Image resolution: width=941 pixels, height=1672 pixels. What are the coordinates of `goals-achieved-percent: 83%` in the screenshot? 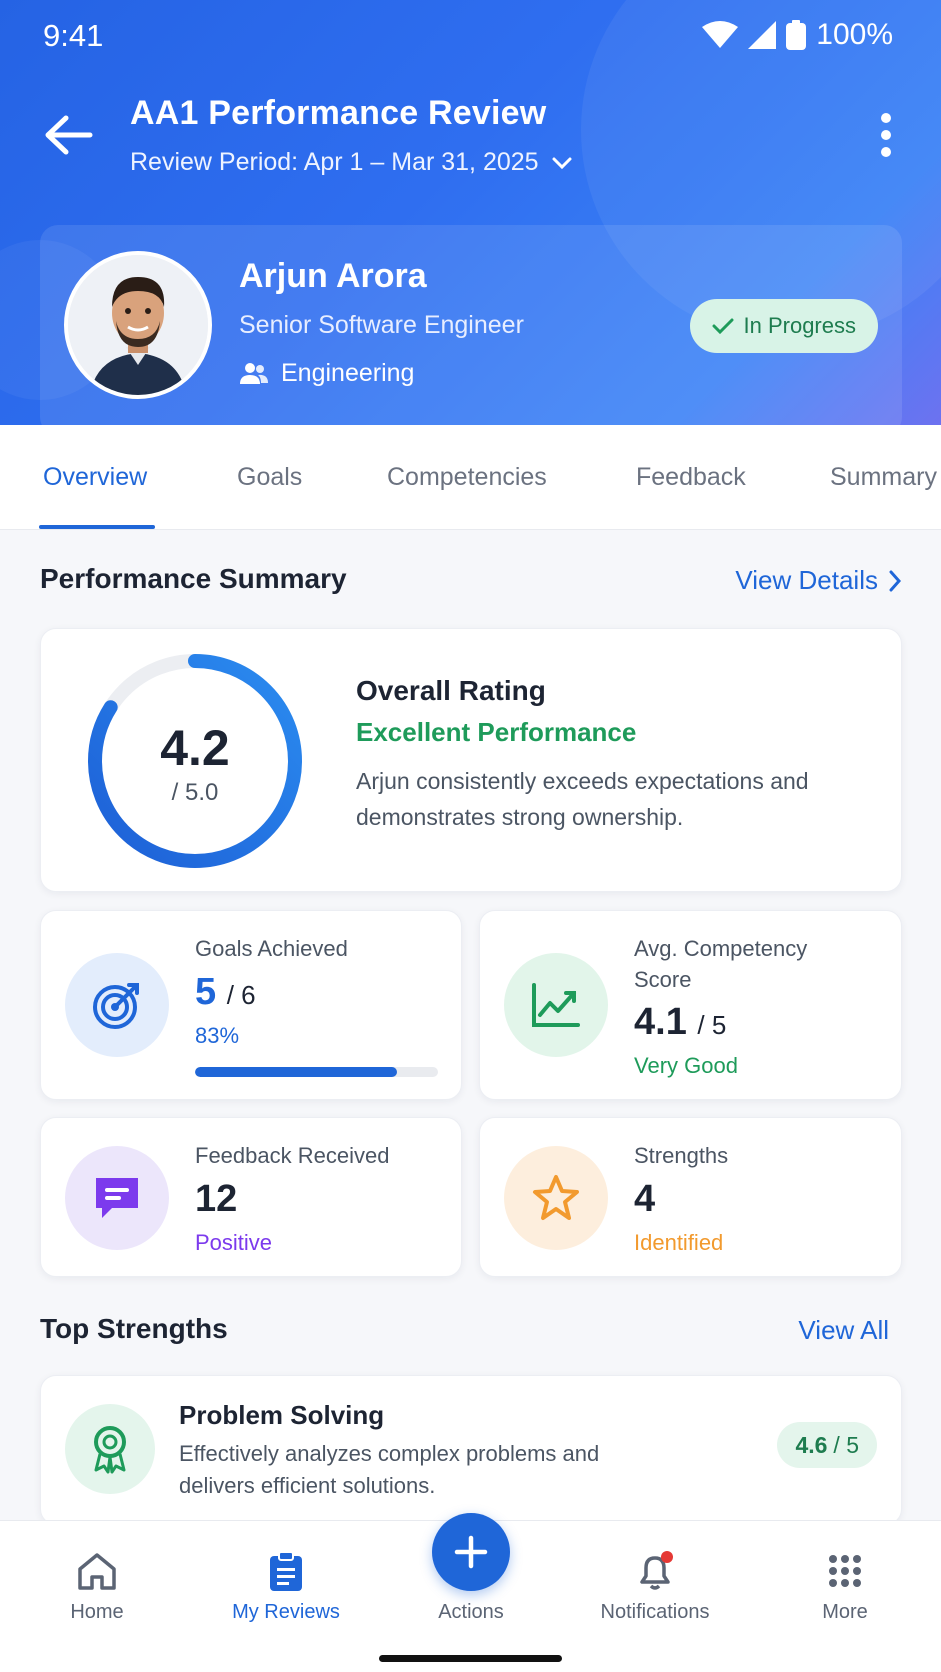 It's located at (217, 1035).